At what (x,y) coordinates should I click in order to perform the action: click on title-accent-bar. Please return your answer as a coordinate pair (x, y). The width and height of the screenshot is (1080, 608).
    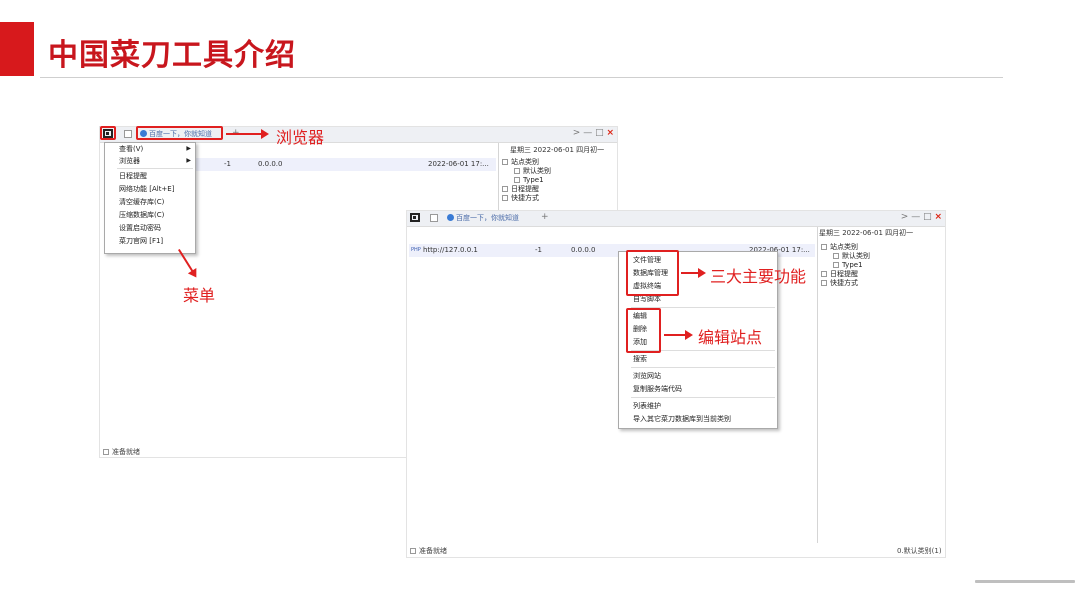
    Looking at the image, I should click on (17, 49).